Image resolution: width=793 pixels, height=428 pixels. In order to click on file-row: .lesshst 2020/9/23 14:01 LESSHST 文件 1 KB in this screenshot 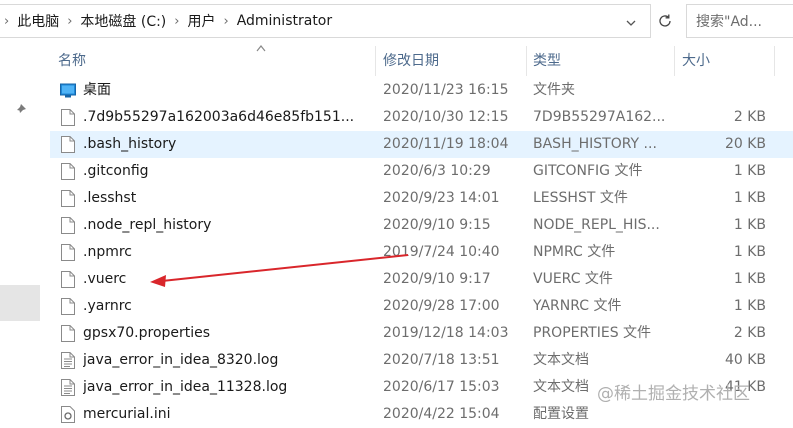, I will do `click(421, 198)`.